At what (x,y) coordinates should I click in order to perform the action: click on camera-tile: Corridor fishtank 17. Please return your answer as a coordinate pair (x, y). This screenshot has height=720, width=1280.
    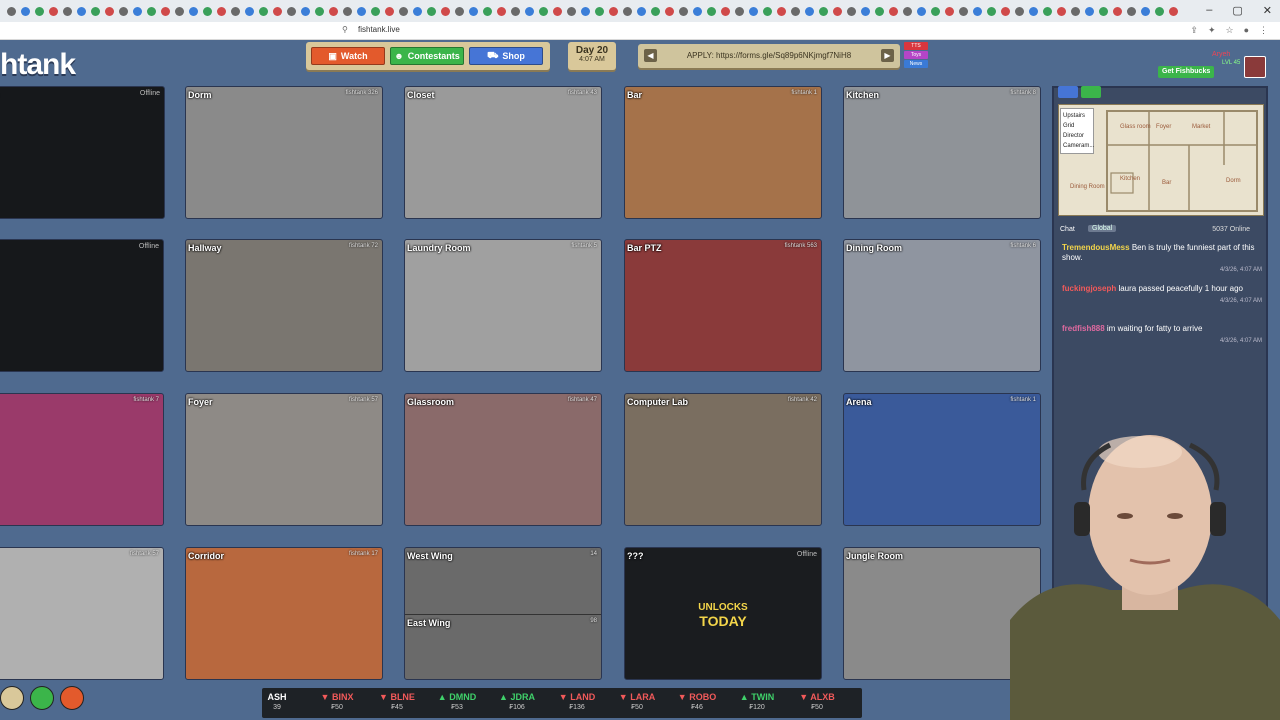
    Looking at the image, I should click on (284, 613).